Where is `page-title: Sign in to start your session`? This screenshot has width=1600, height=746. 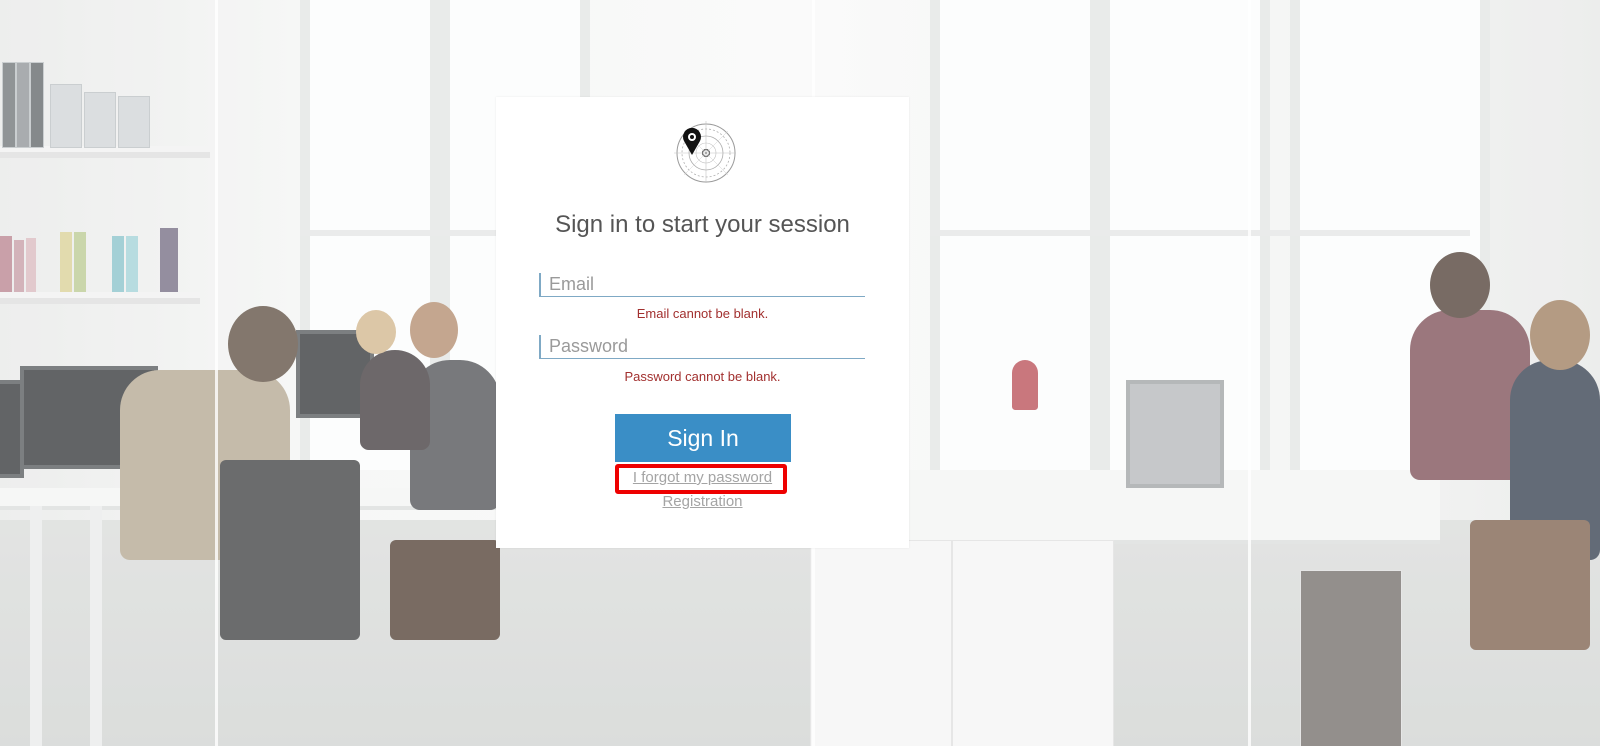
page-title: Sign in to start your session is located at coordinates (702, 224).